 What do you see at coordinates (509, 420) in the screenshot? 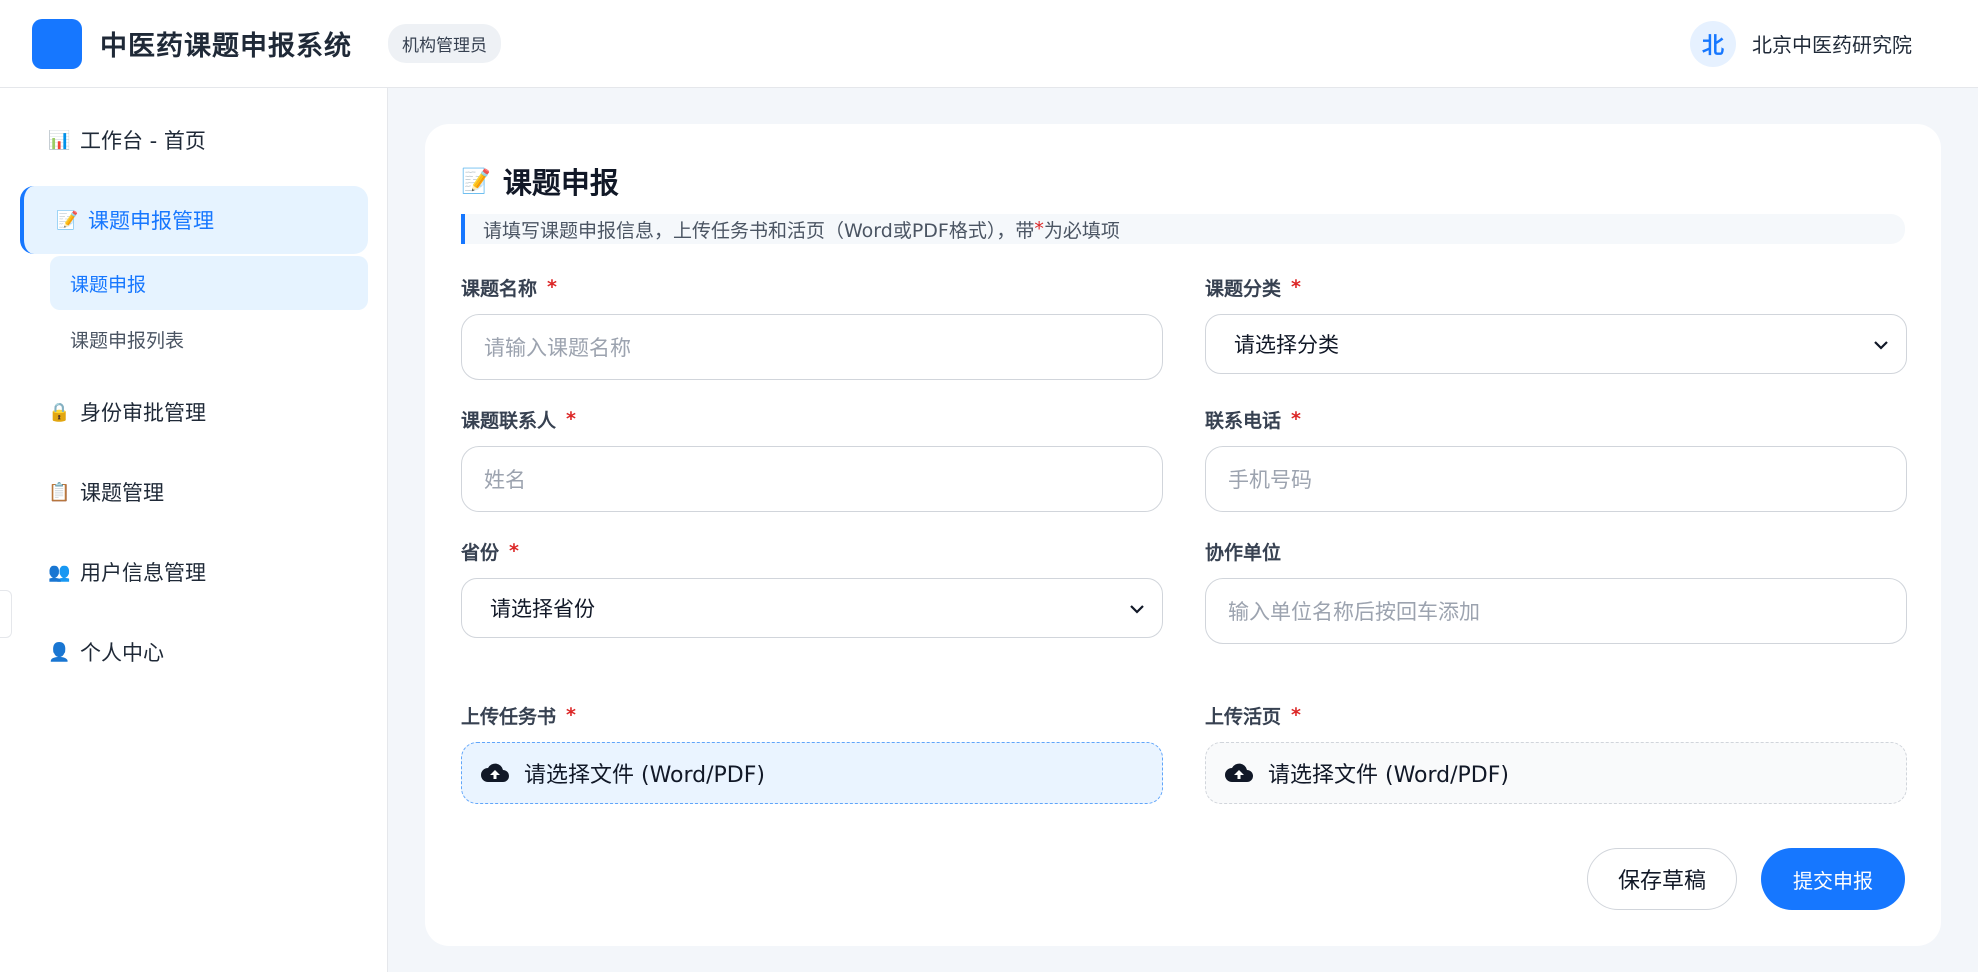
I see `label-text: 课题联系人` at bounding box center [509, 420].